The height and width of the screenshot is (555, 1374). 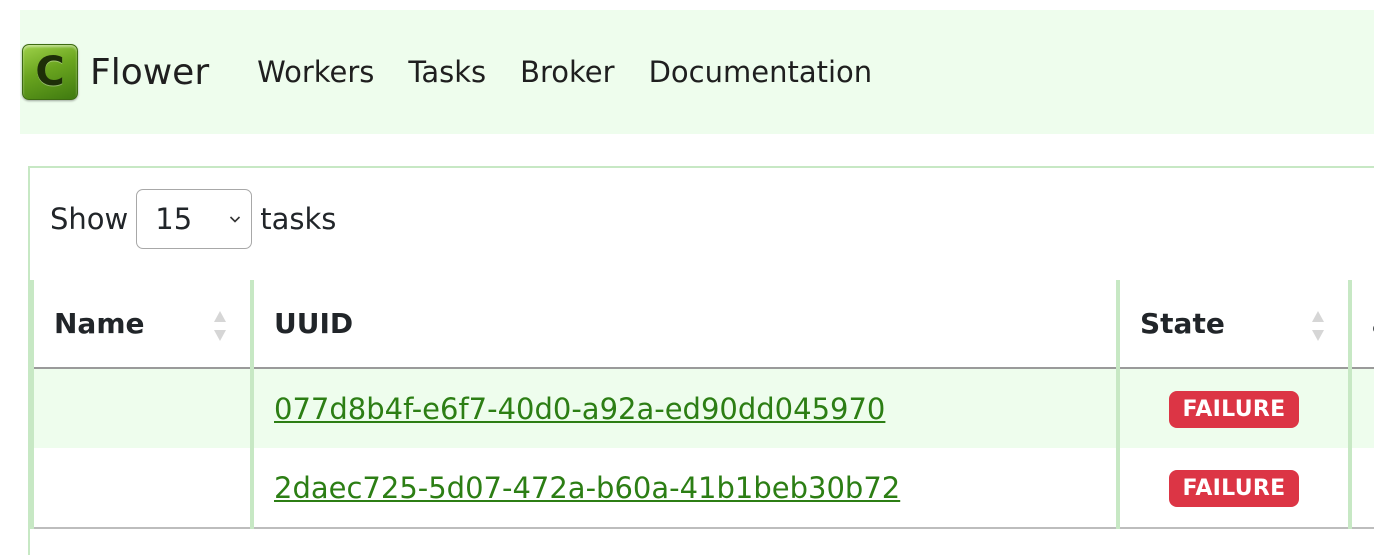 I want to click on page-length-select: 15, so click(x=194, y=219).